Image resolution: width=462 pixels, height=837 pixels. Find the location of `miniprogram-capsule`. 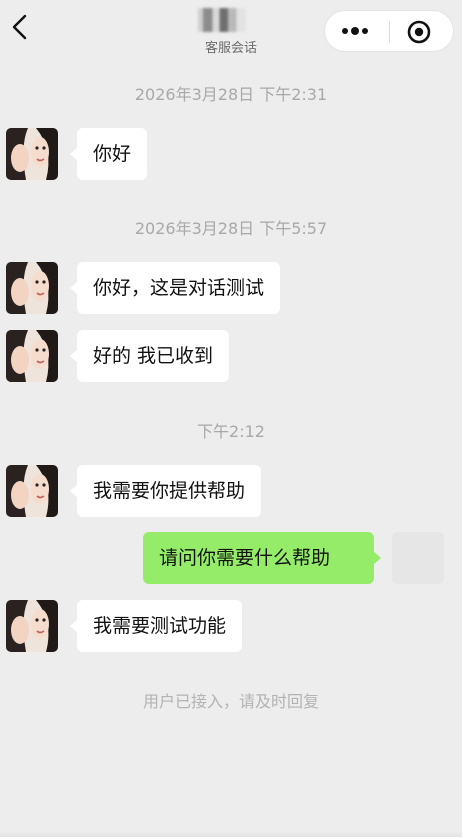

miniprogram-capsule is located at coordinates (389, 31).